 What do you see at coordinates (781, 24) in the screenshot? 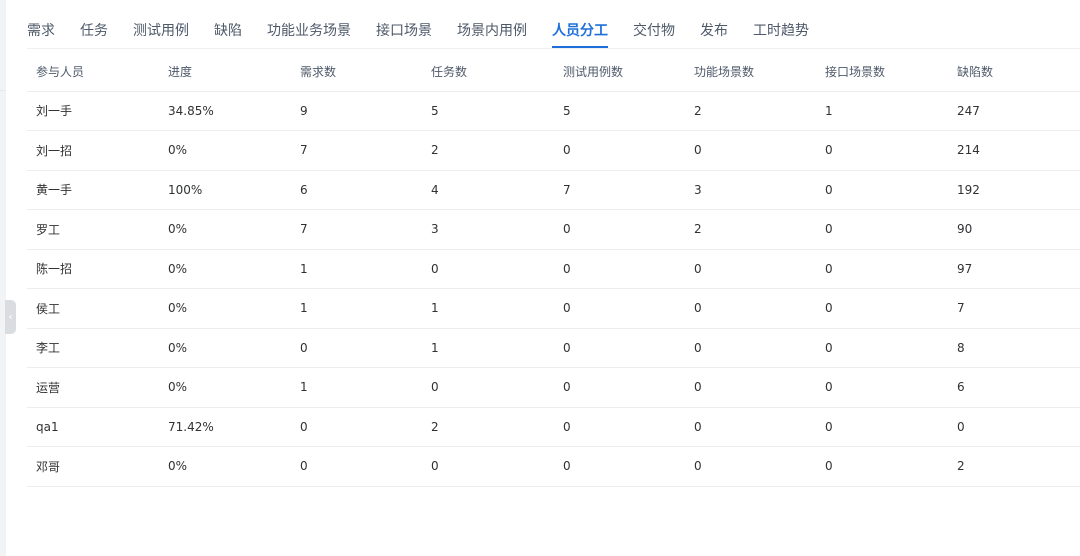
I see `tab-hours-trend: 工时趋势` at bounding box center [781, 24].